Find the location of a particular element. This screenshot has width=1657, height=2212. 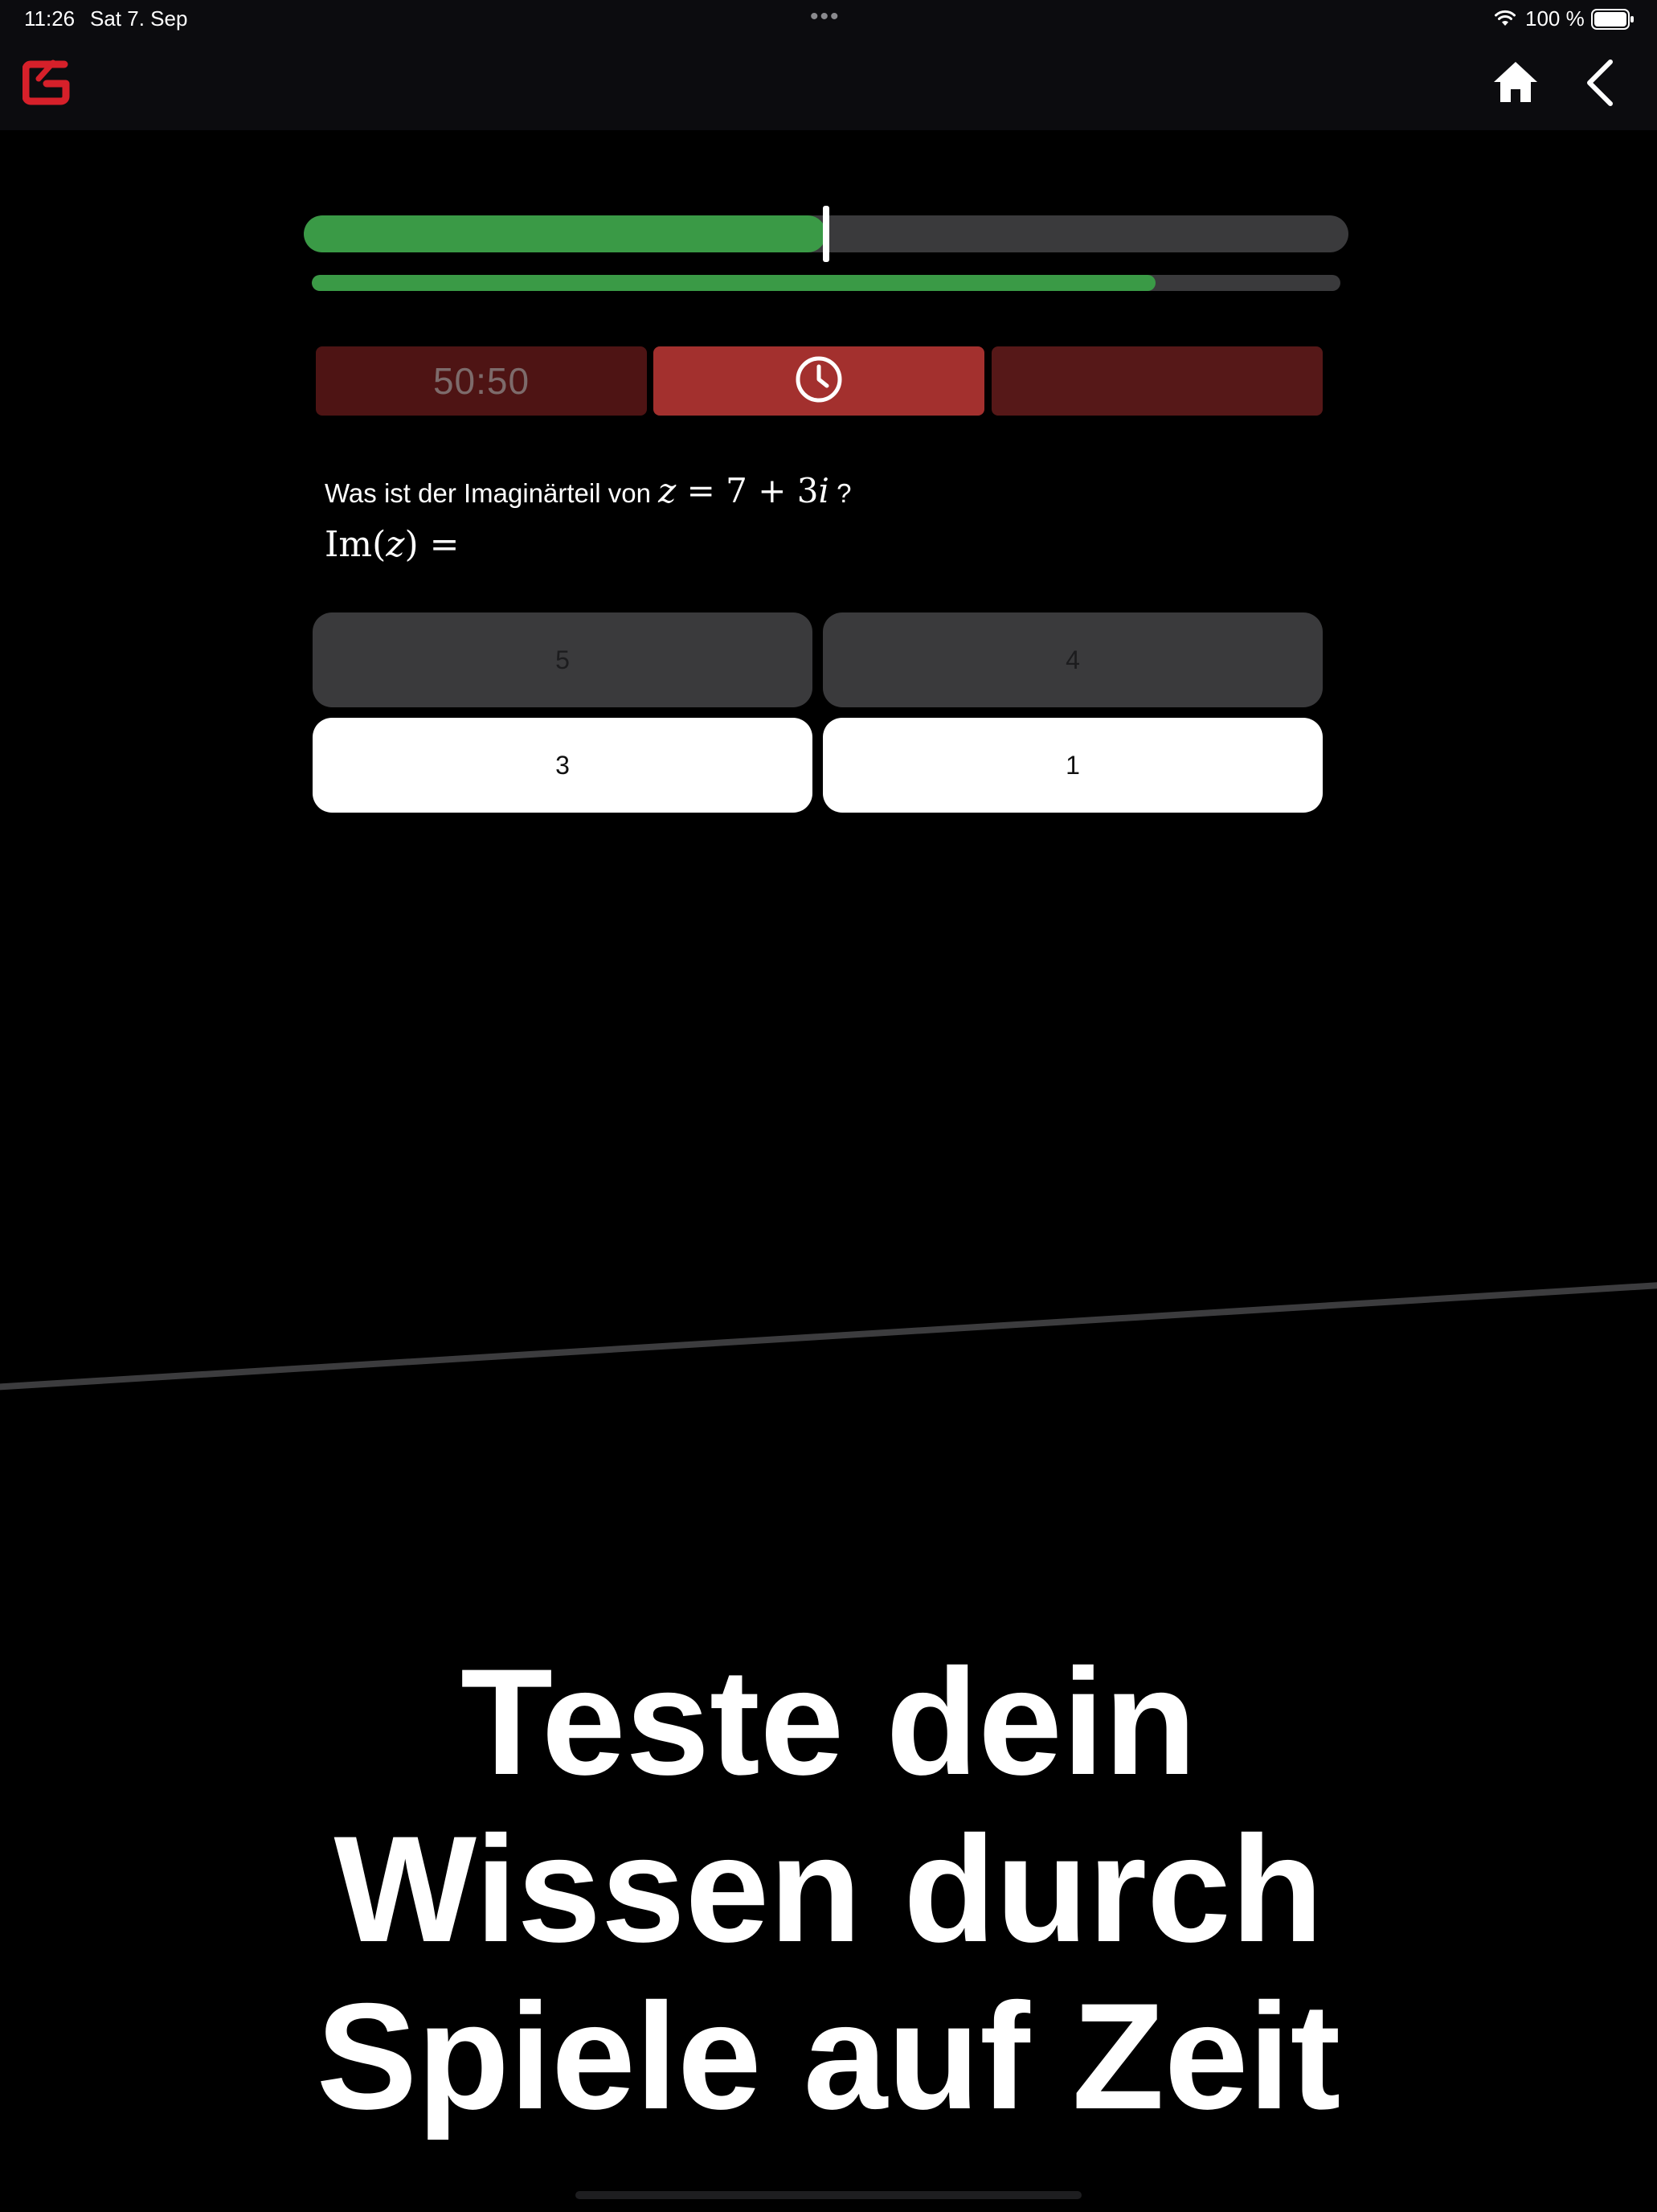

diagonal-divider is located at coordinates (828, 1335).